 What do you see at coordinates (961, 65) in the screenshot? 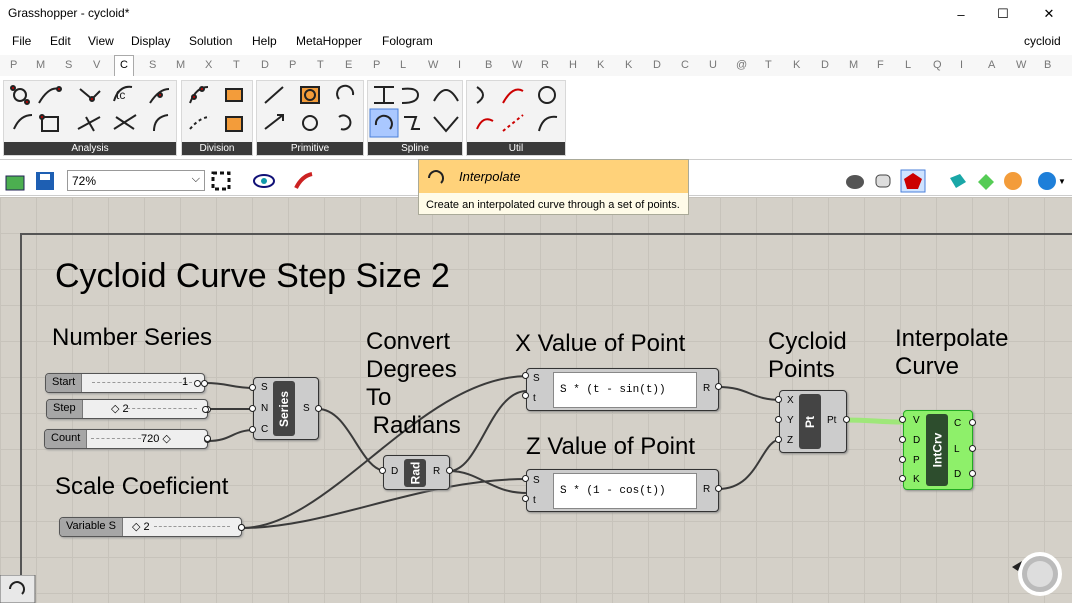
I see `tab-34: I` at bounding box center [961, 65].